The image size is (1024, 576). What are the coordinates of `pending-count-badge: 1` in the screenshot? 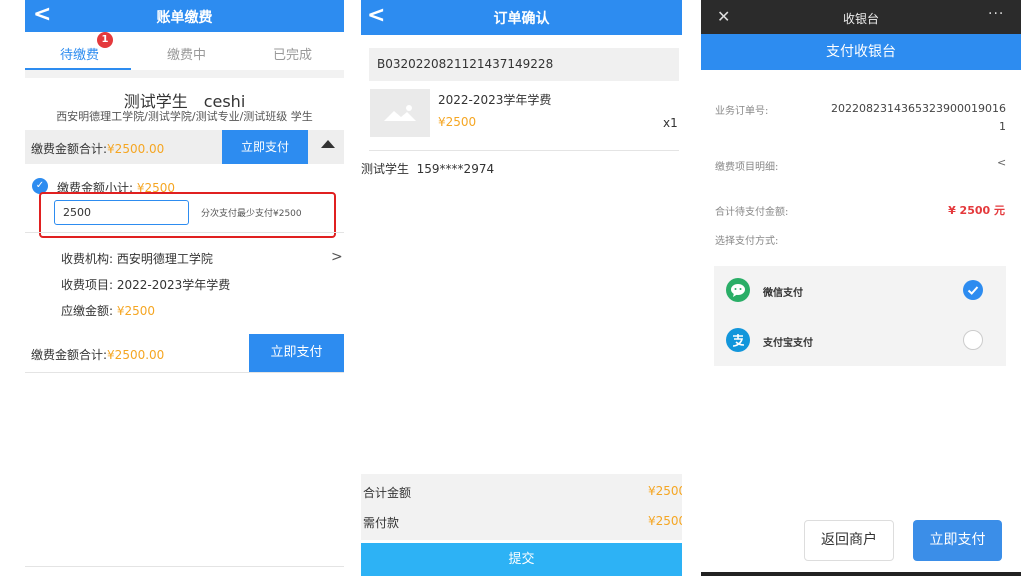 It's located at (105, 40).